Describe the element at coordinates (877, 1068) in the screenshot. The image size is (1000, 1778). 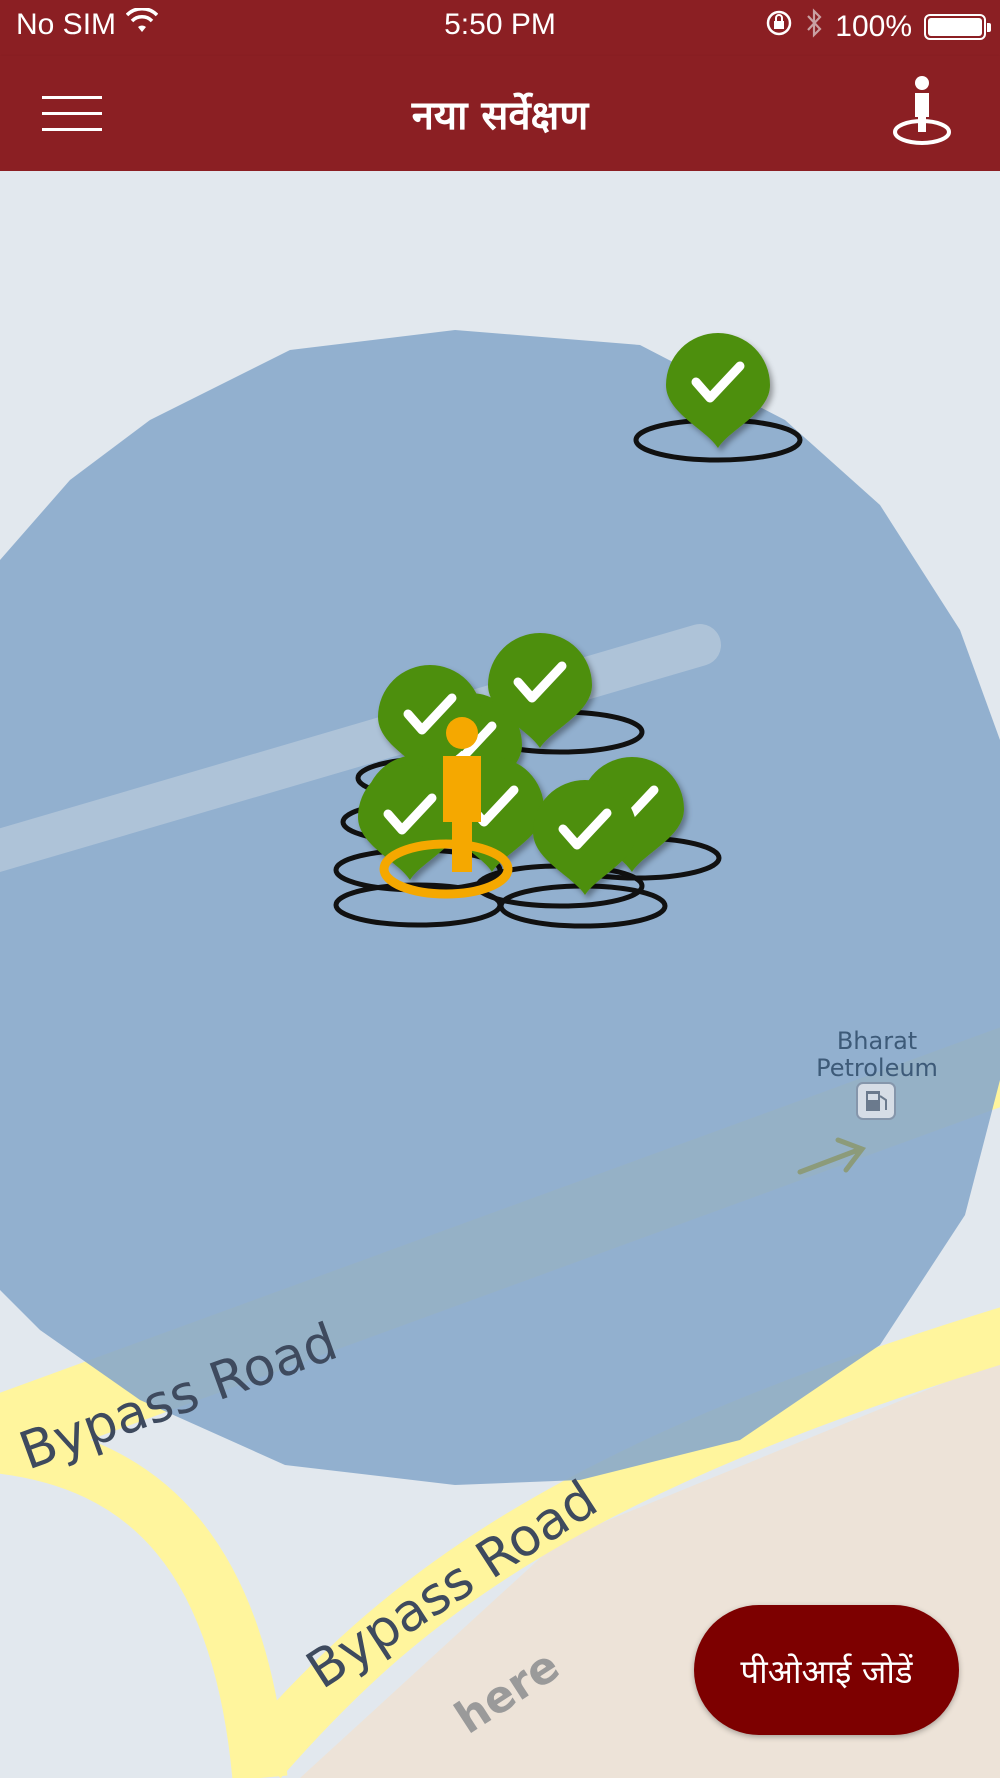
I see `poi-name-line2: Petroleum` at that location.